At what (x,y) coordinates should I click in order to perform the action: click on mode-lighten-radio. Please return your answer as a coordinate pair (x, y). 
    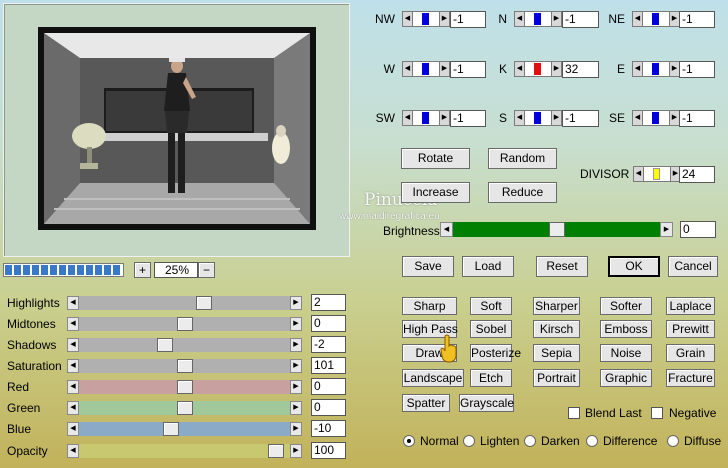
    Looking at the image, I should click on (469, 441).